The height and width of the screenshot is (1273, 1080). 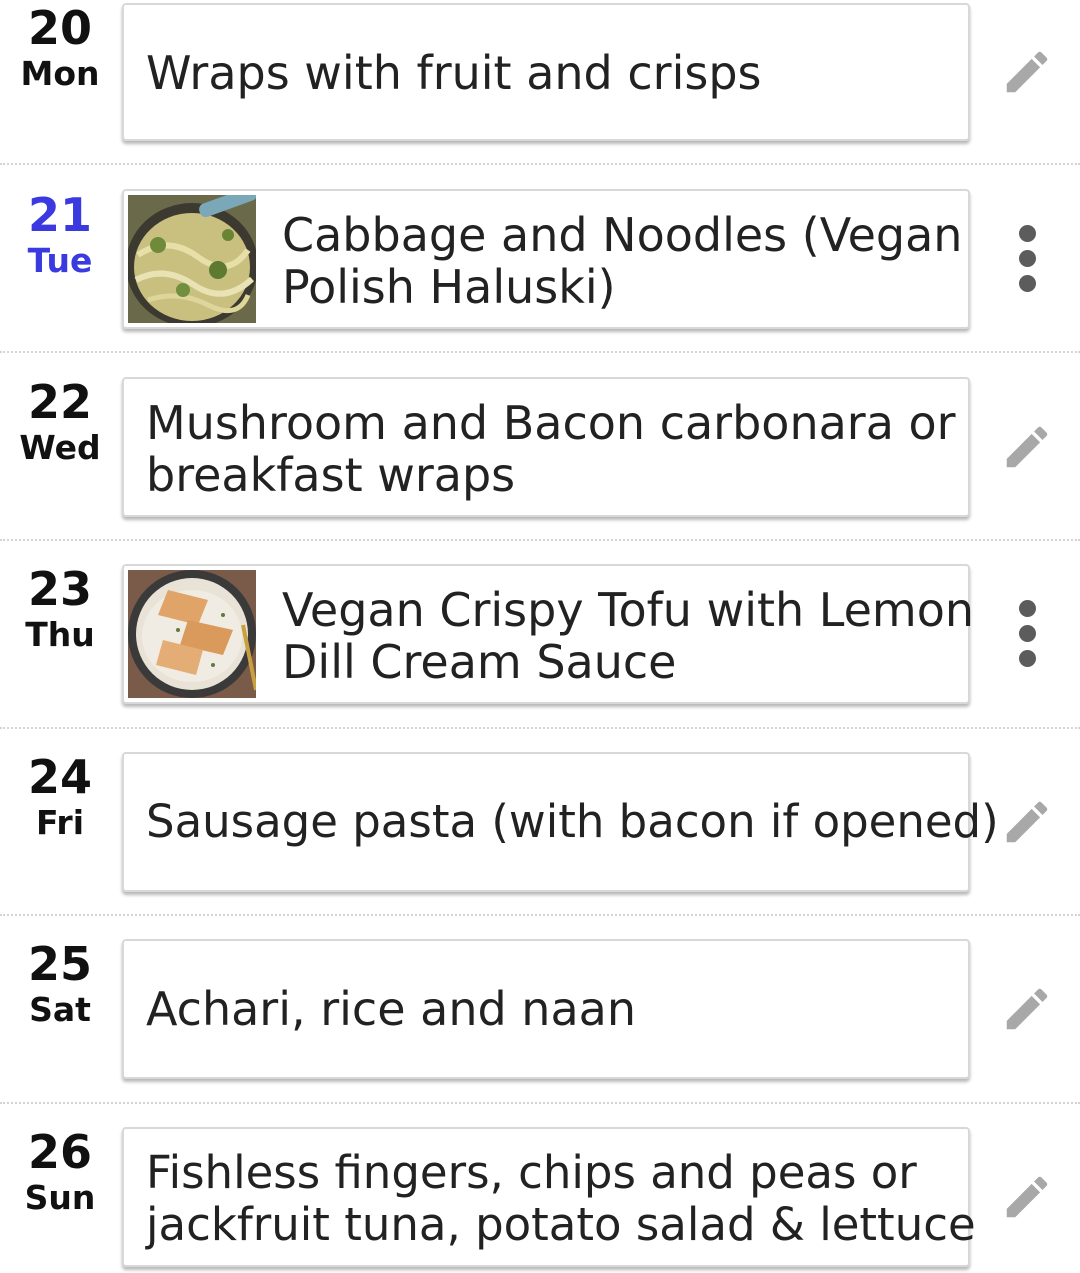 I want to click on day-date: 21 Tue, so click(x=60, y=235).